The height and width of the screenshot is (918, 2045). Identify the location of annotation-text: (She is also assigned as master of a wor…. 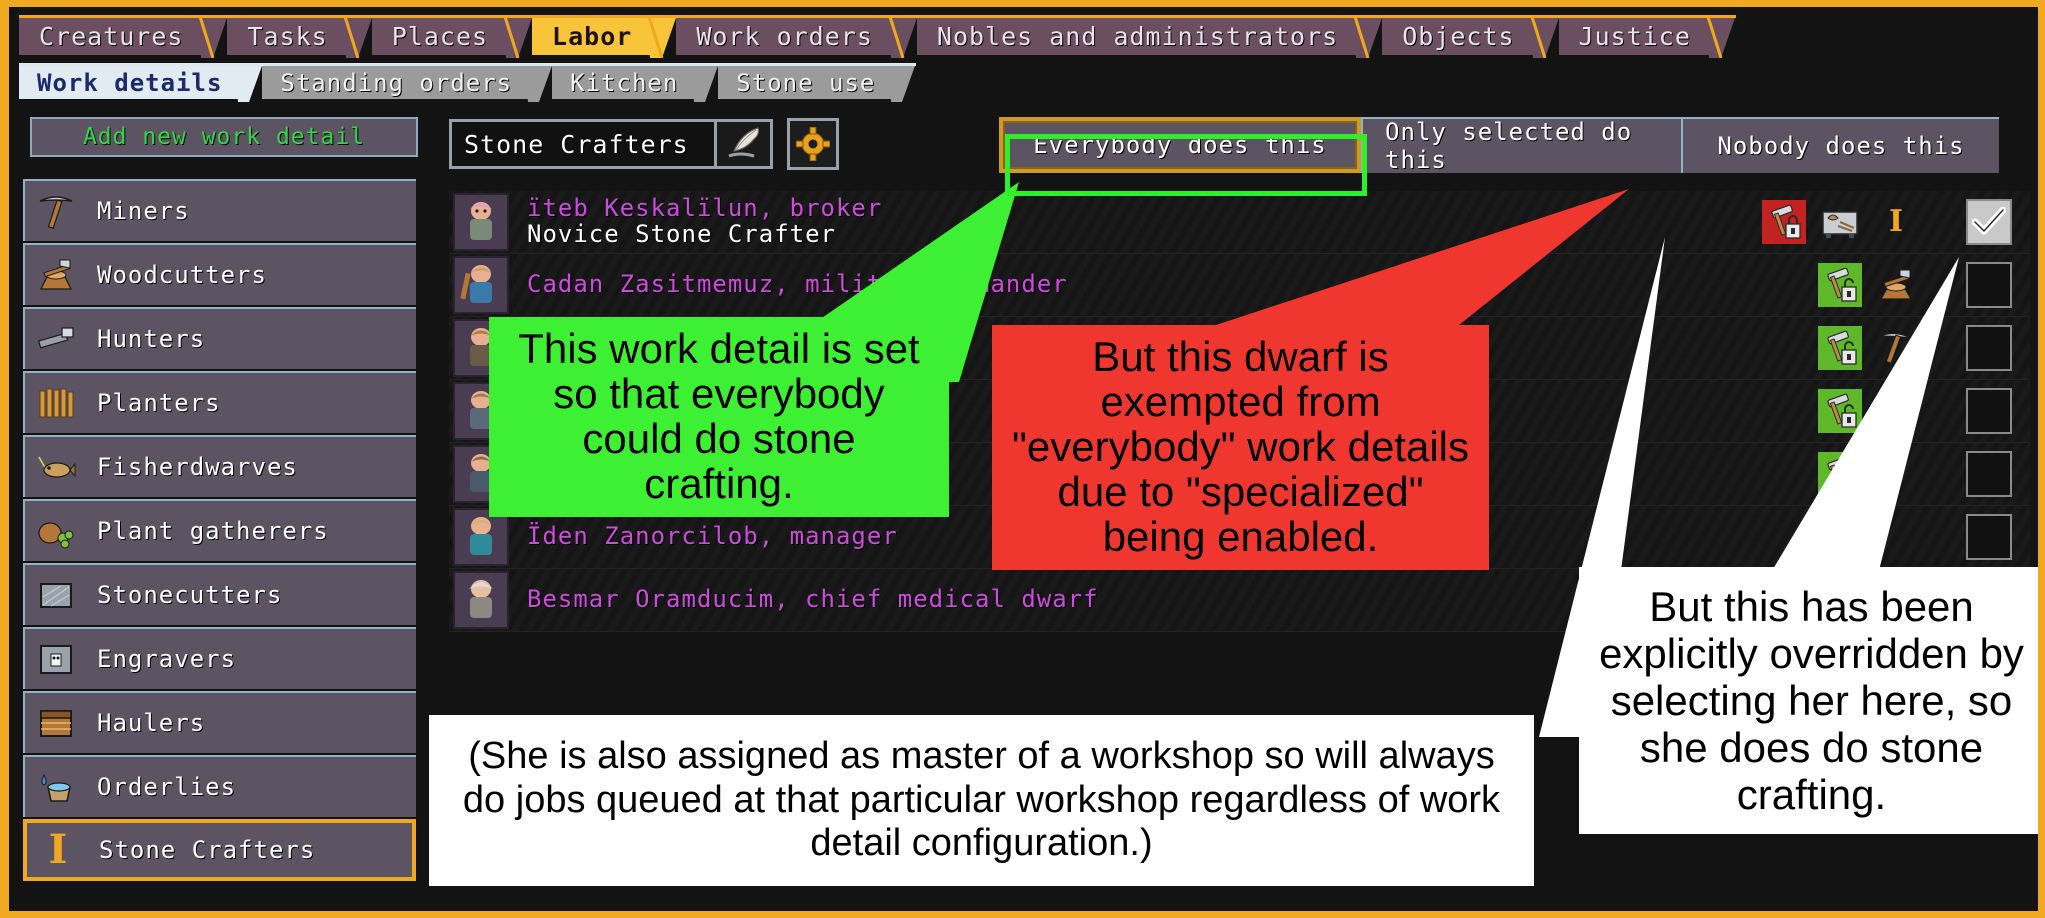
(981, 800).